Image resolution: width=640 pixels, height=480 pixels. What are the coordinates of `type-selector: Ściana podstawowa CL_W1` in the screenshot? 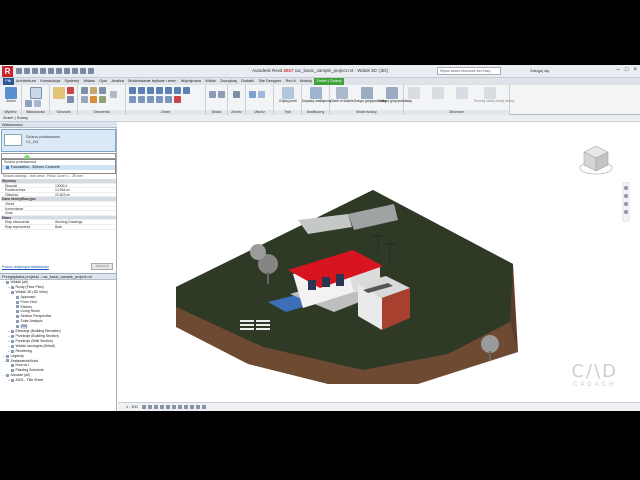 It's located at (58, 140).